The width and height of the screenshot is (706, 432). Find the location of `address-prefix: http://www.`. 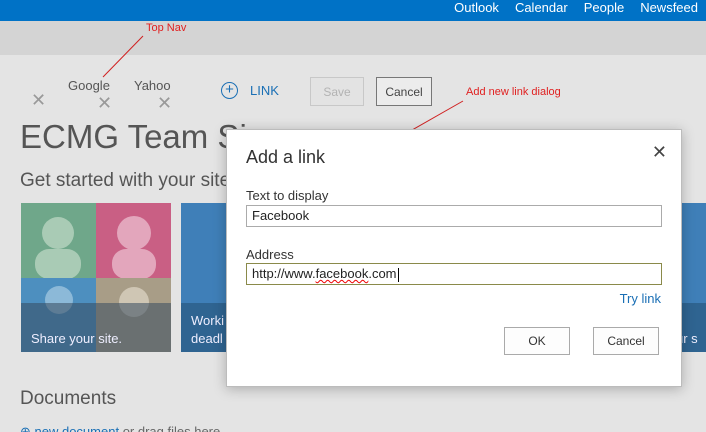

address-prefix: http://www. is located at coordinates (284, 273).